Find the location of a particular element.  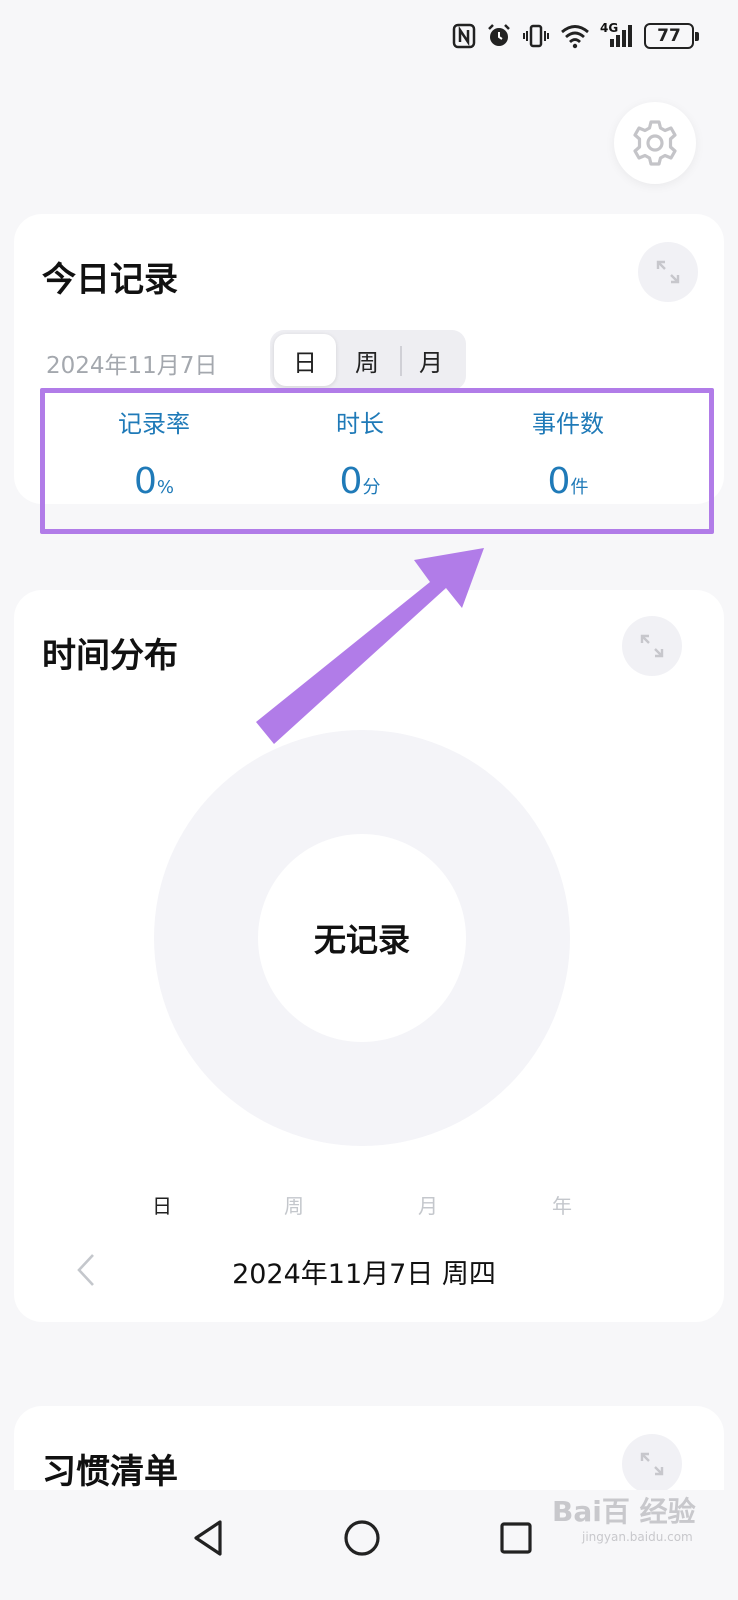

annotation-highlight-box is located at coordinates (377, 461).